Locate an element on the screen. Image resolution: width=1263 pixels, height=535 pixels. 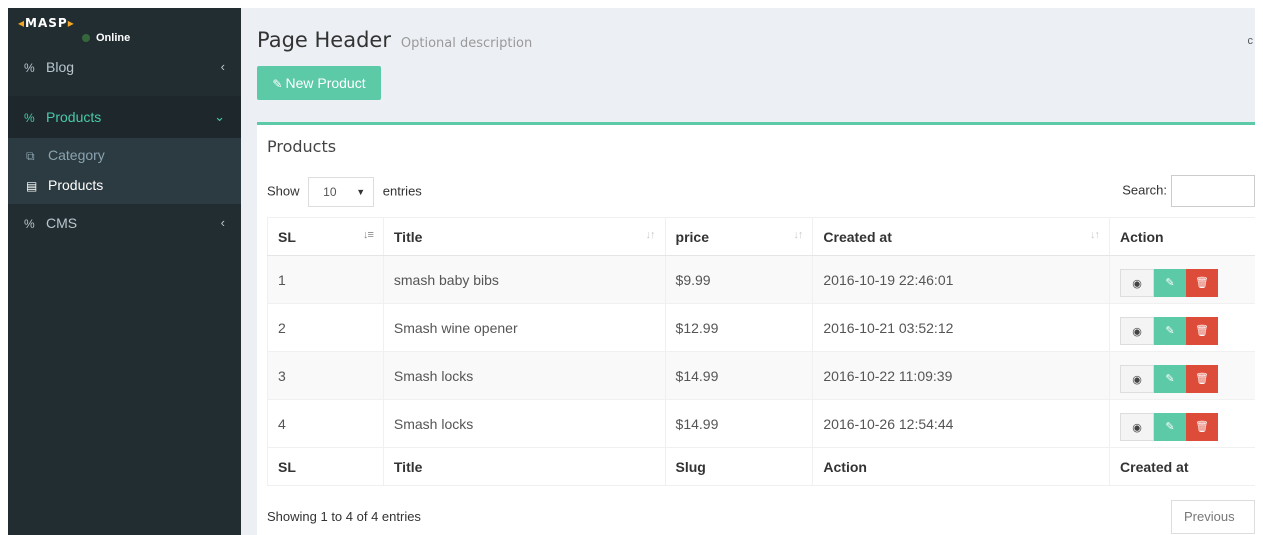
cell-price: $12.99 is located at coordinates (739, 327).